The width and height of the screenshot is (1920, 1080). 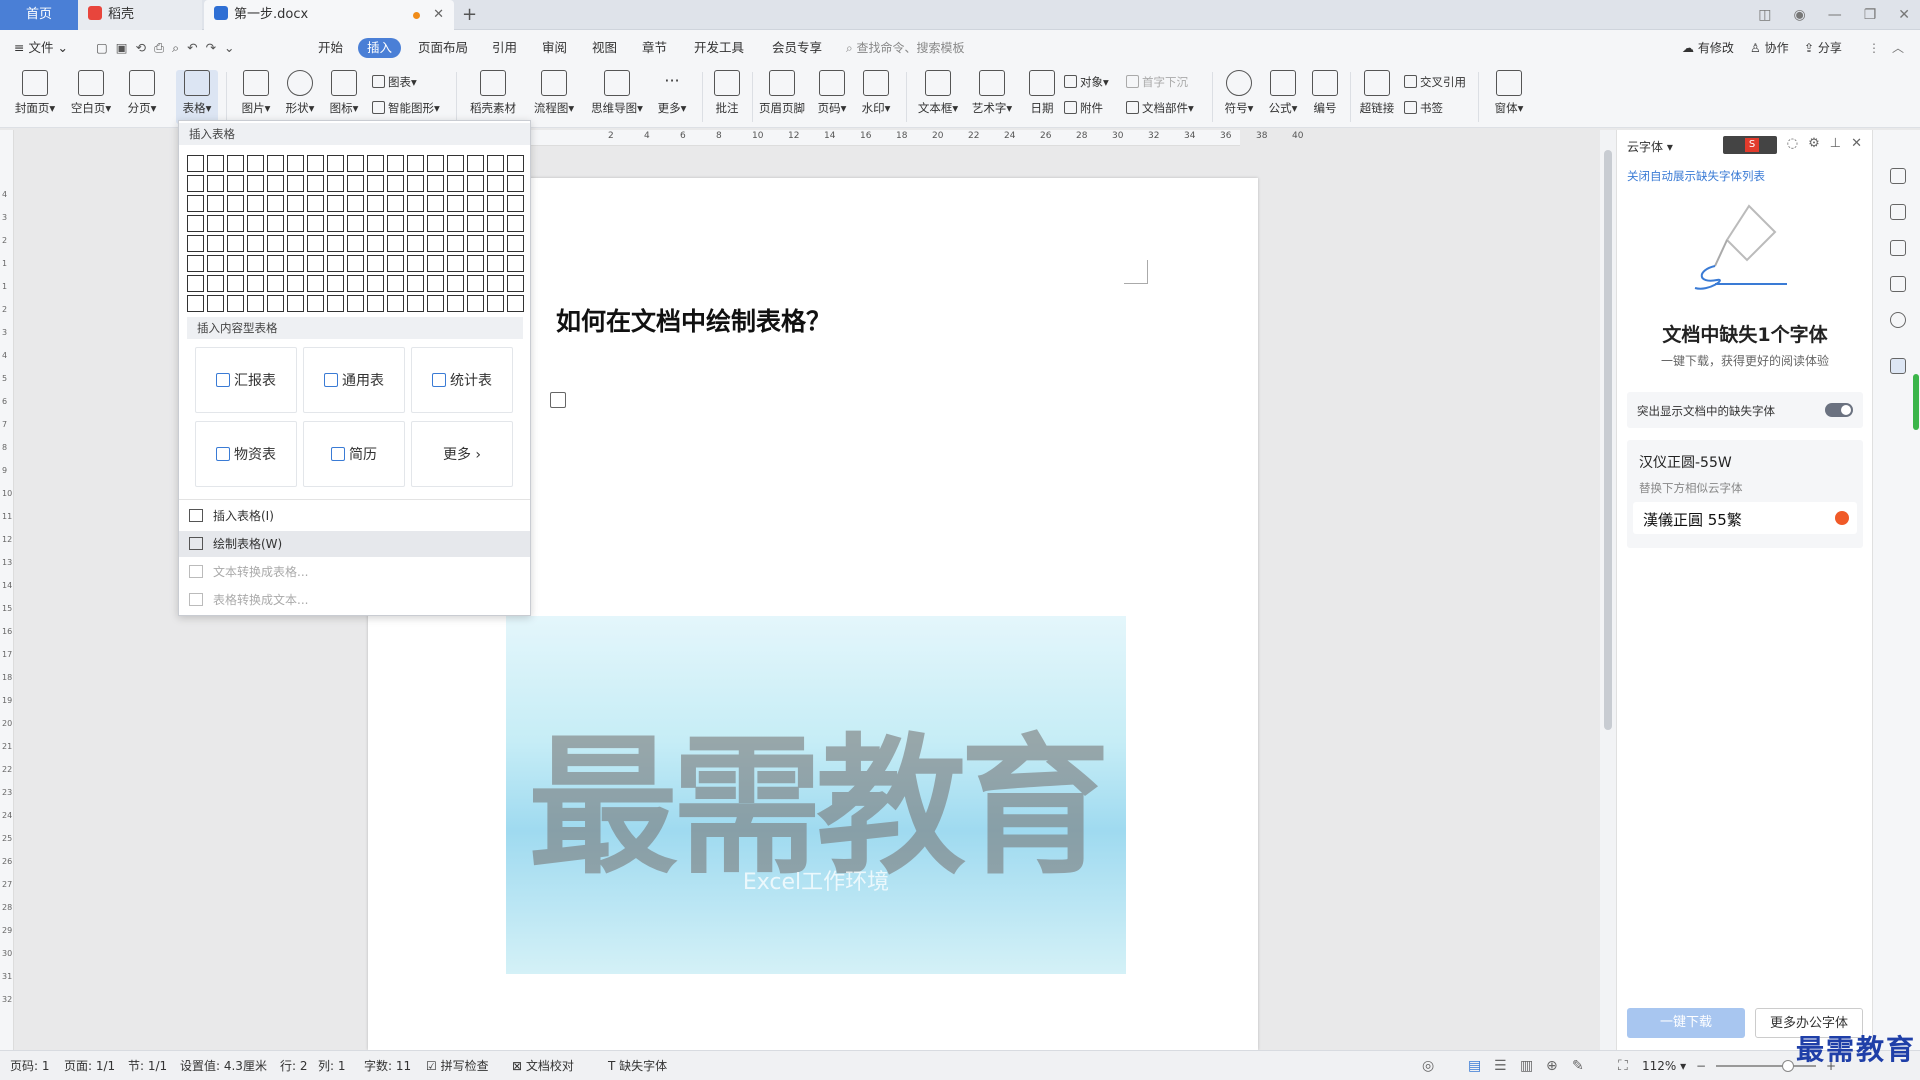 I want to click on cover-page-button: 封面页▾, so click(x=35, y=93).